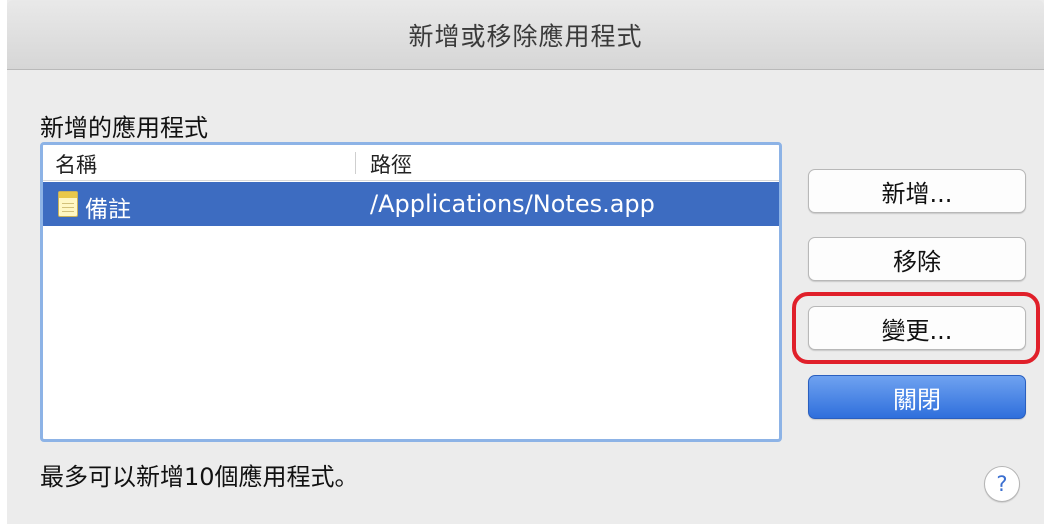  Describe the element at coordinates (916, 328) in the screenshot. I see `change-button-highlight` at that location.